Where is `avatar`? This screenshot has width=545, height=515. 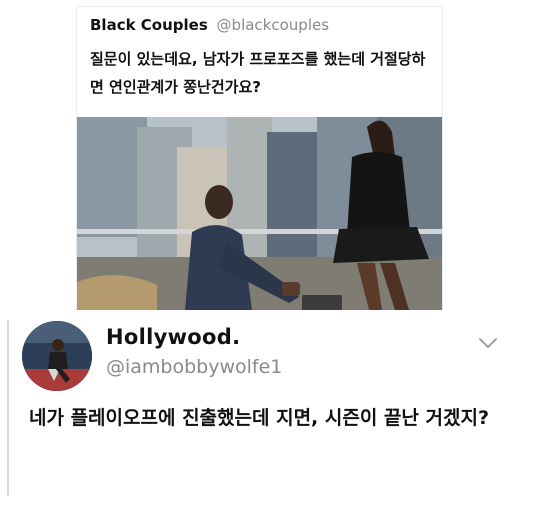
avatar is located at coordinates (57, 356).